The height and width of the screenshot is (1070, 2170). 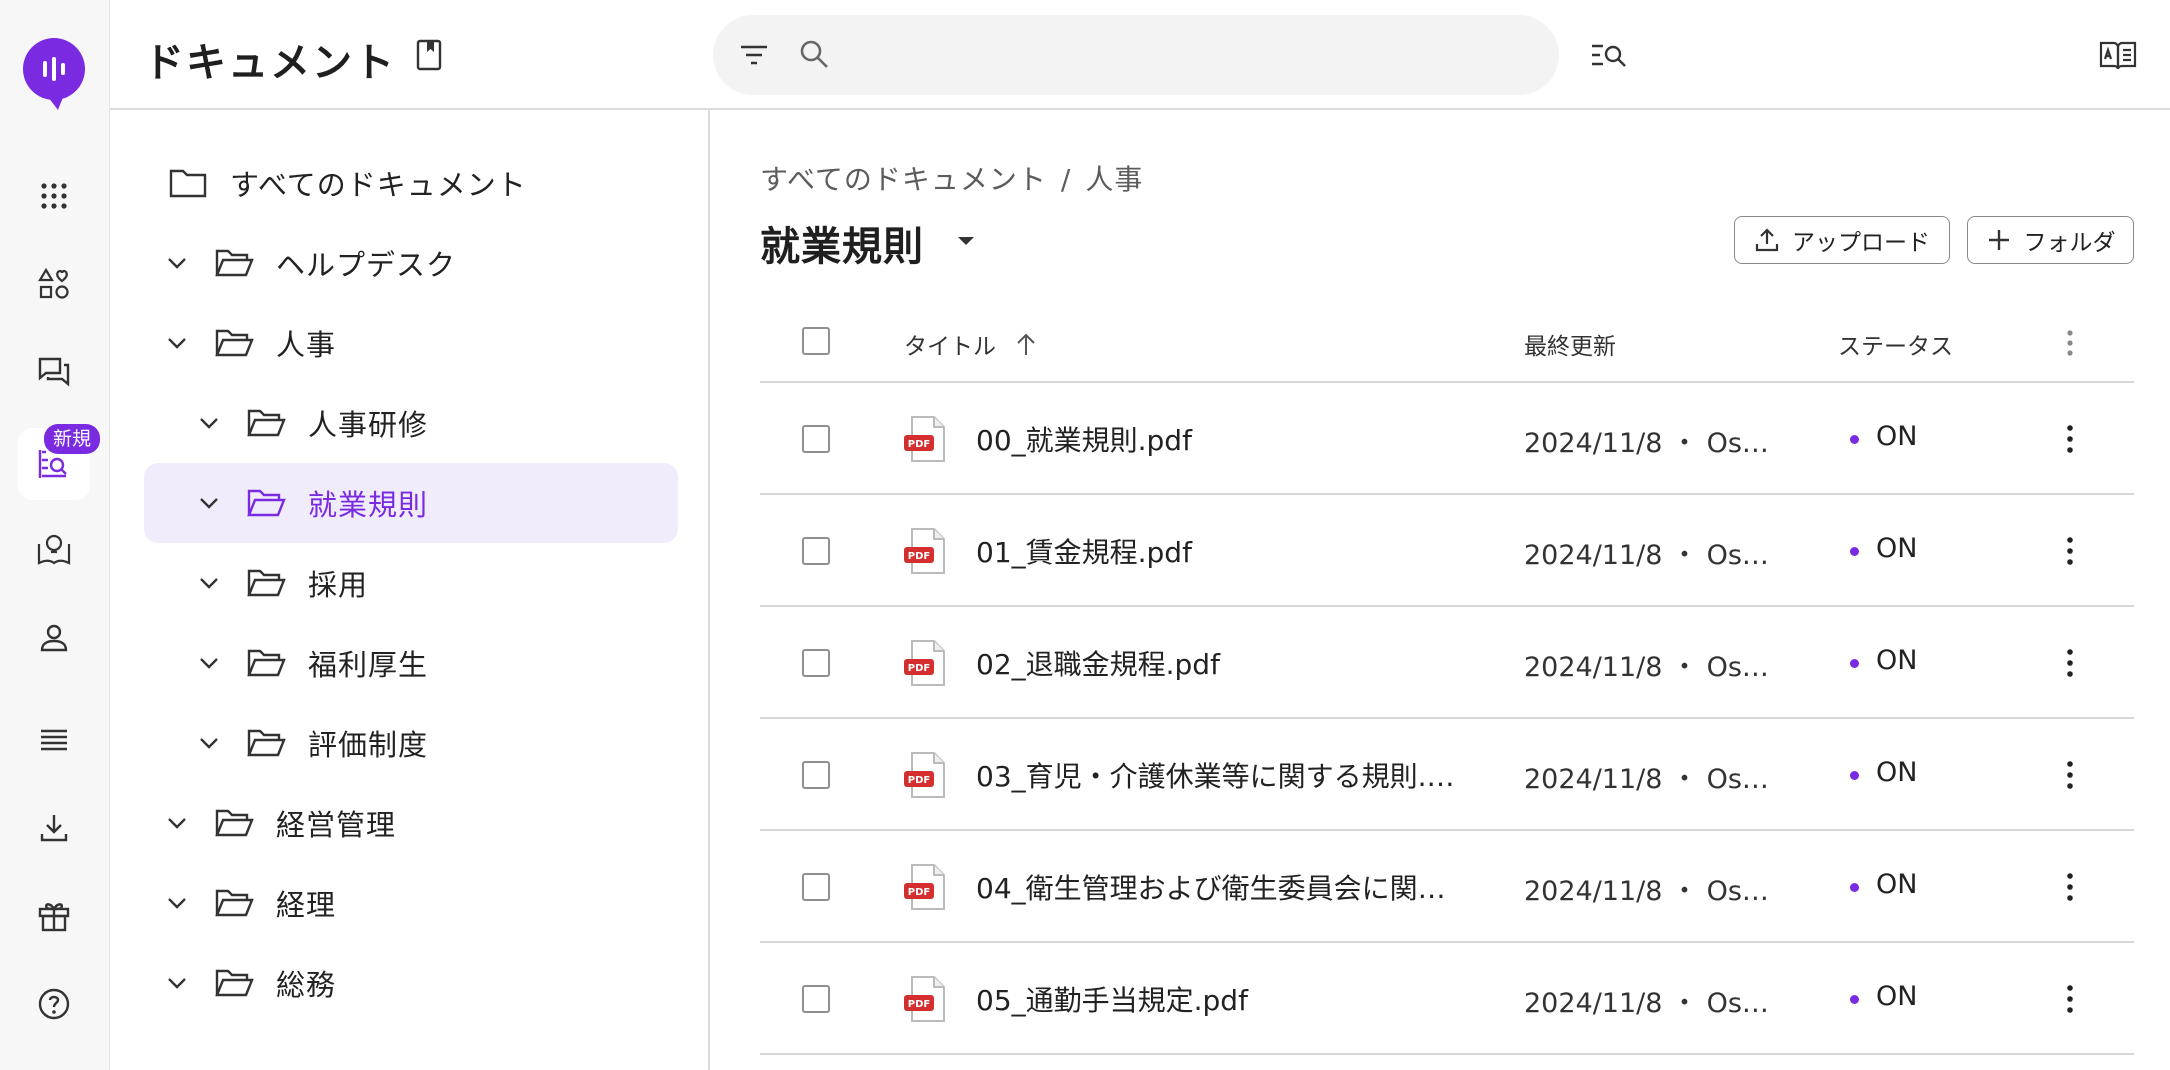 I want to click on tree-item-benefits: 福利厚生, so click(x=311, y=663).